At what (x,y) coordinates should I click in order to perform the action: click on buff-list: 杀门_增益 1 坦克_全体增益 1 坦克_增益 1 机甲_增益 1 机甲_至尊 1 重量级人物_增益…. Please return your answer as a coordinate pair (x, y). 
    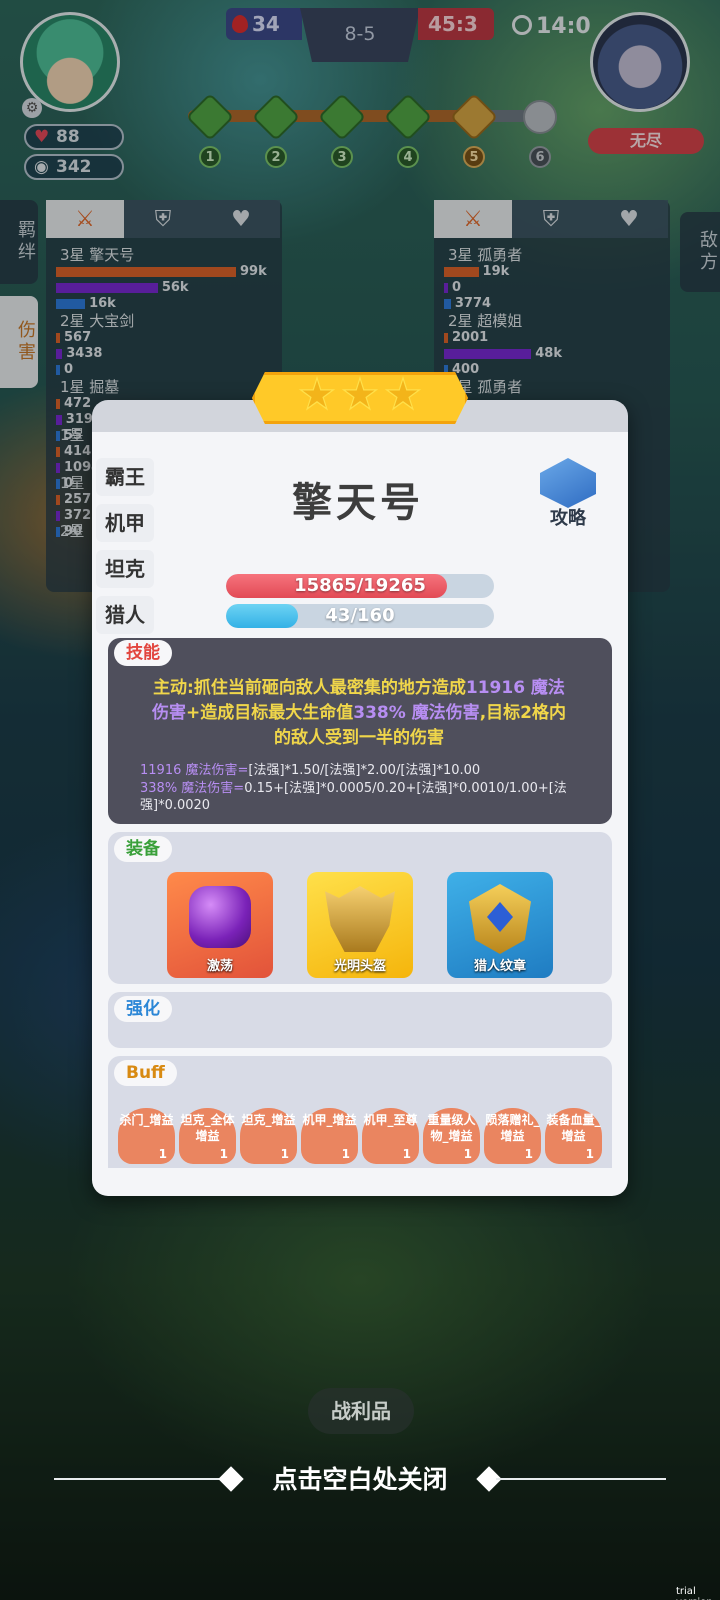
    Looking at the image, I should click on (360, 1136).